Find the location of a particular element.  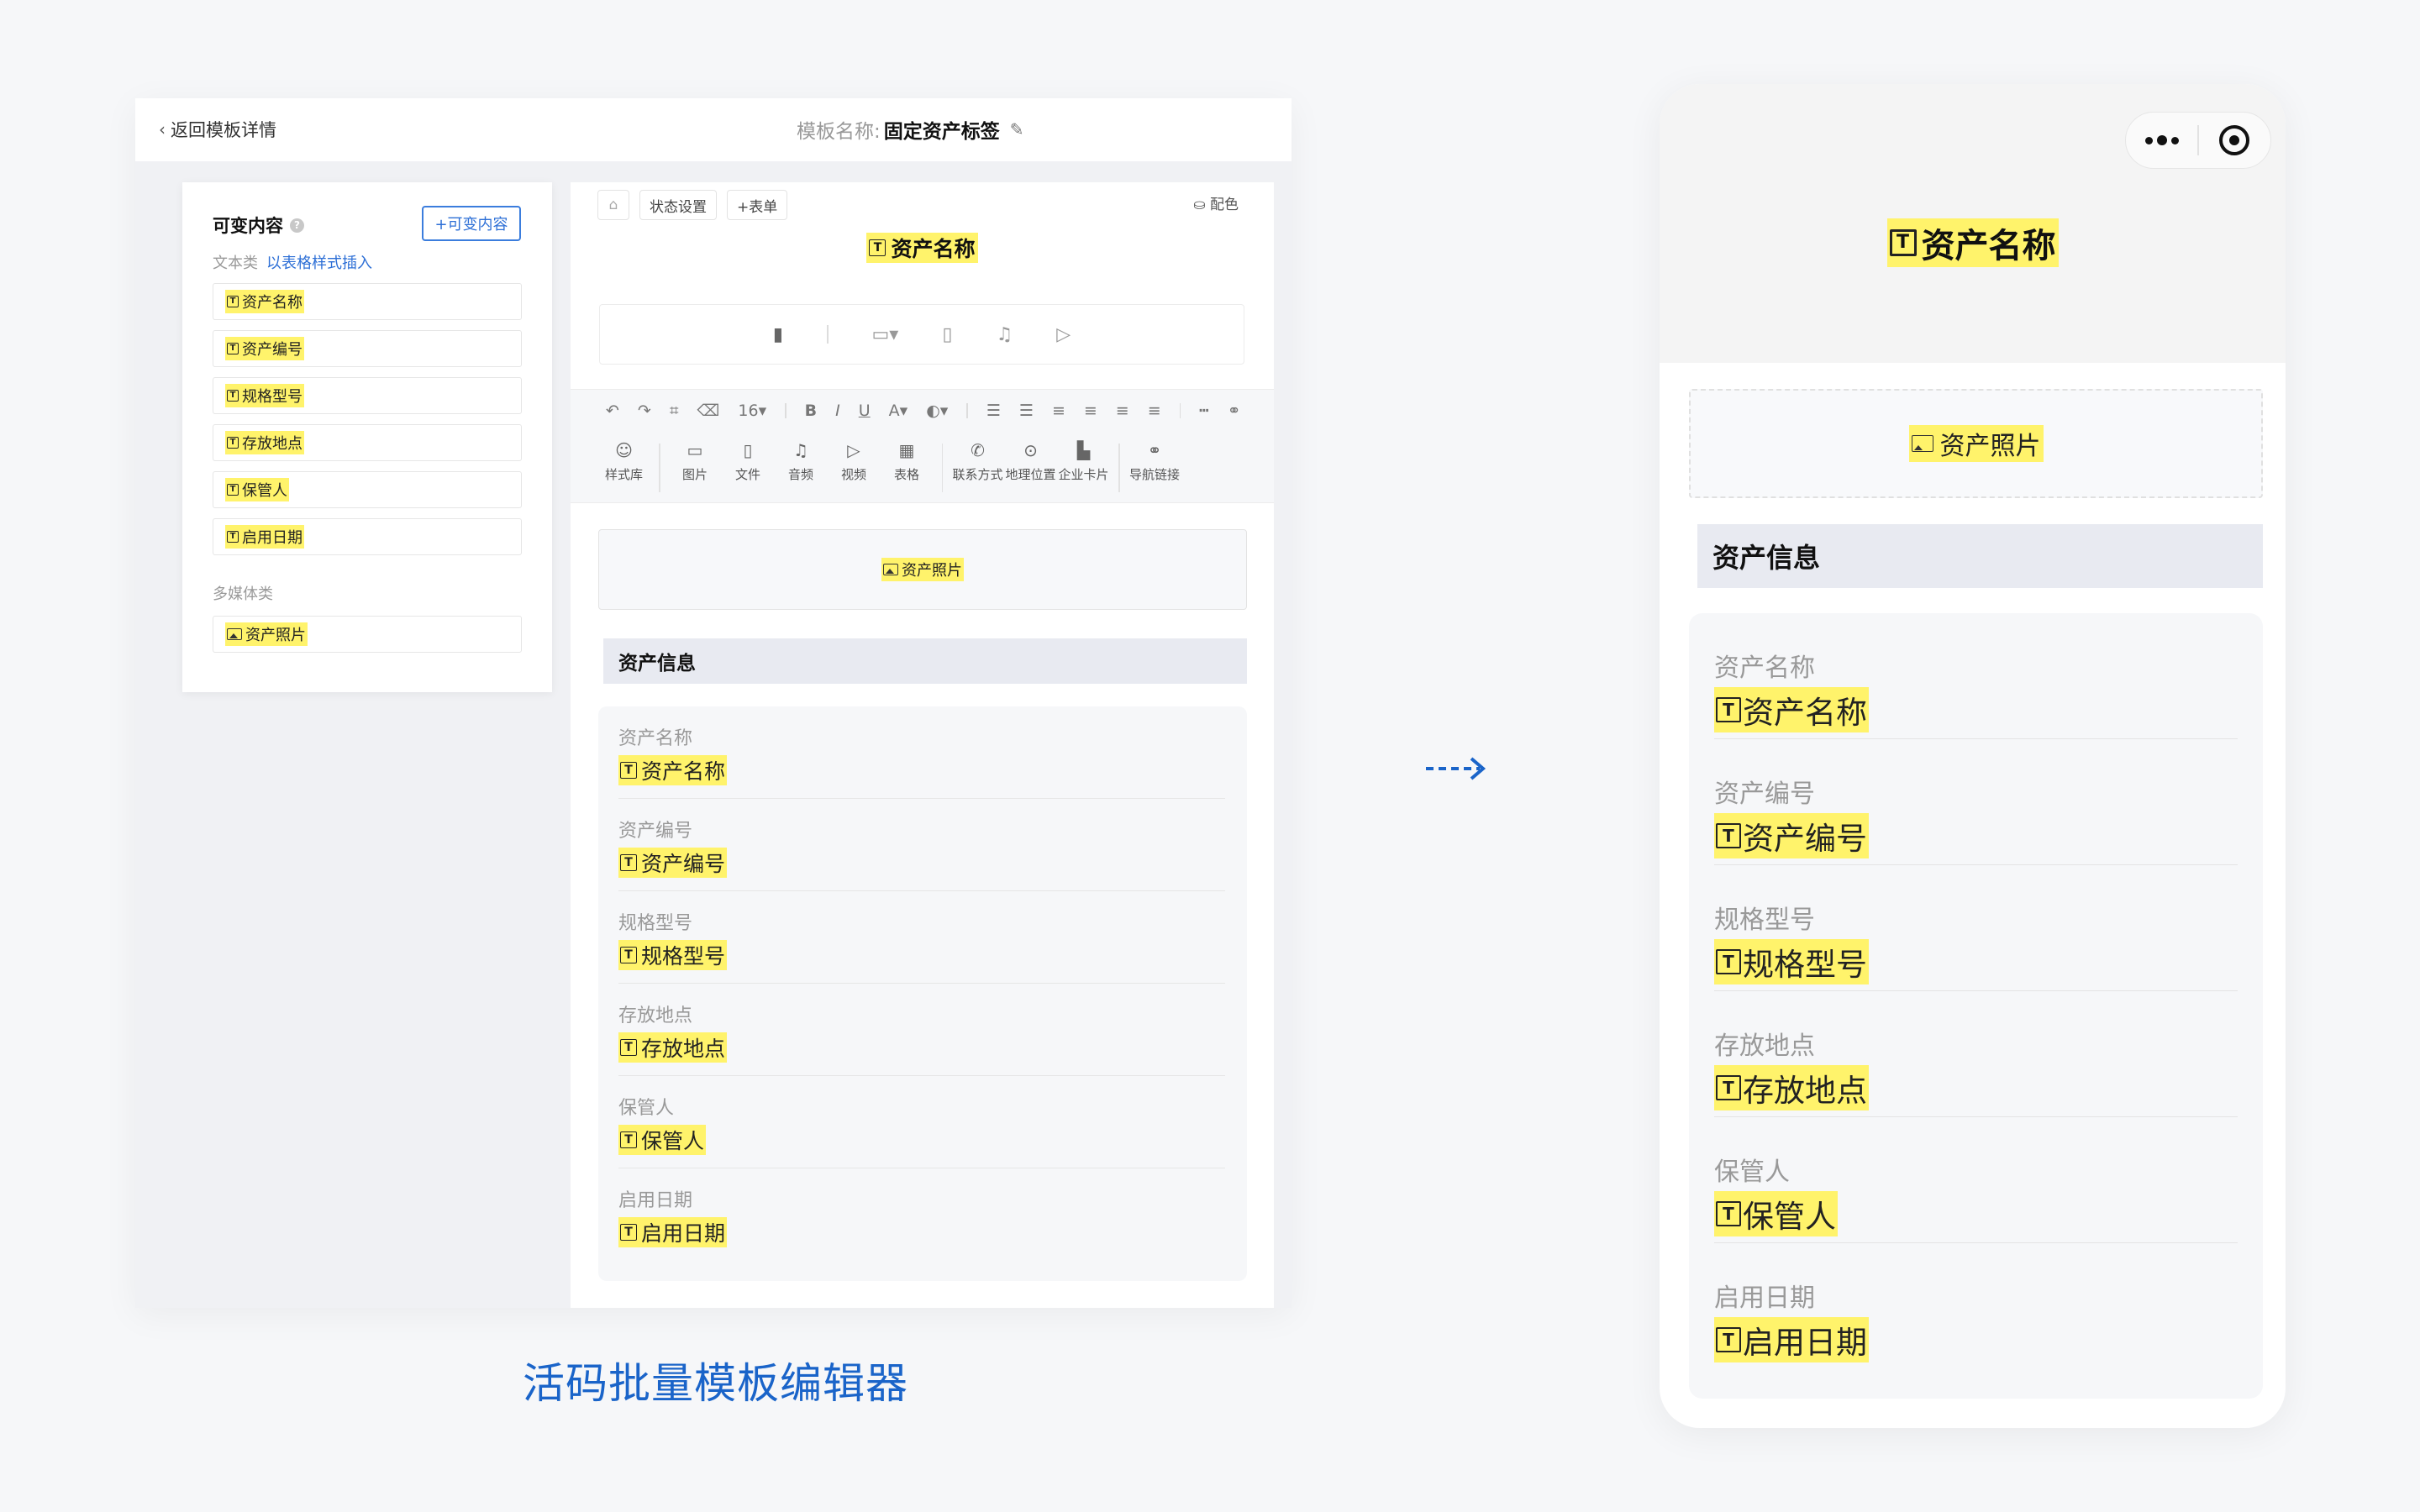

photo-chip-label: 资产照片 is located at coordinates (932, 571).